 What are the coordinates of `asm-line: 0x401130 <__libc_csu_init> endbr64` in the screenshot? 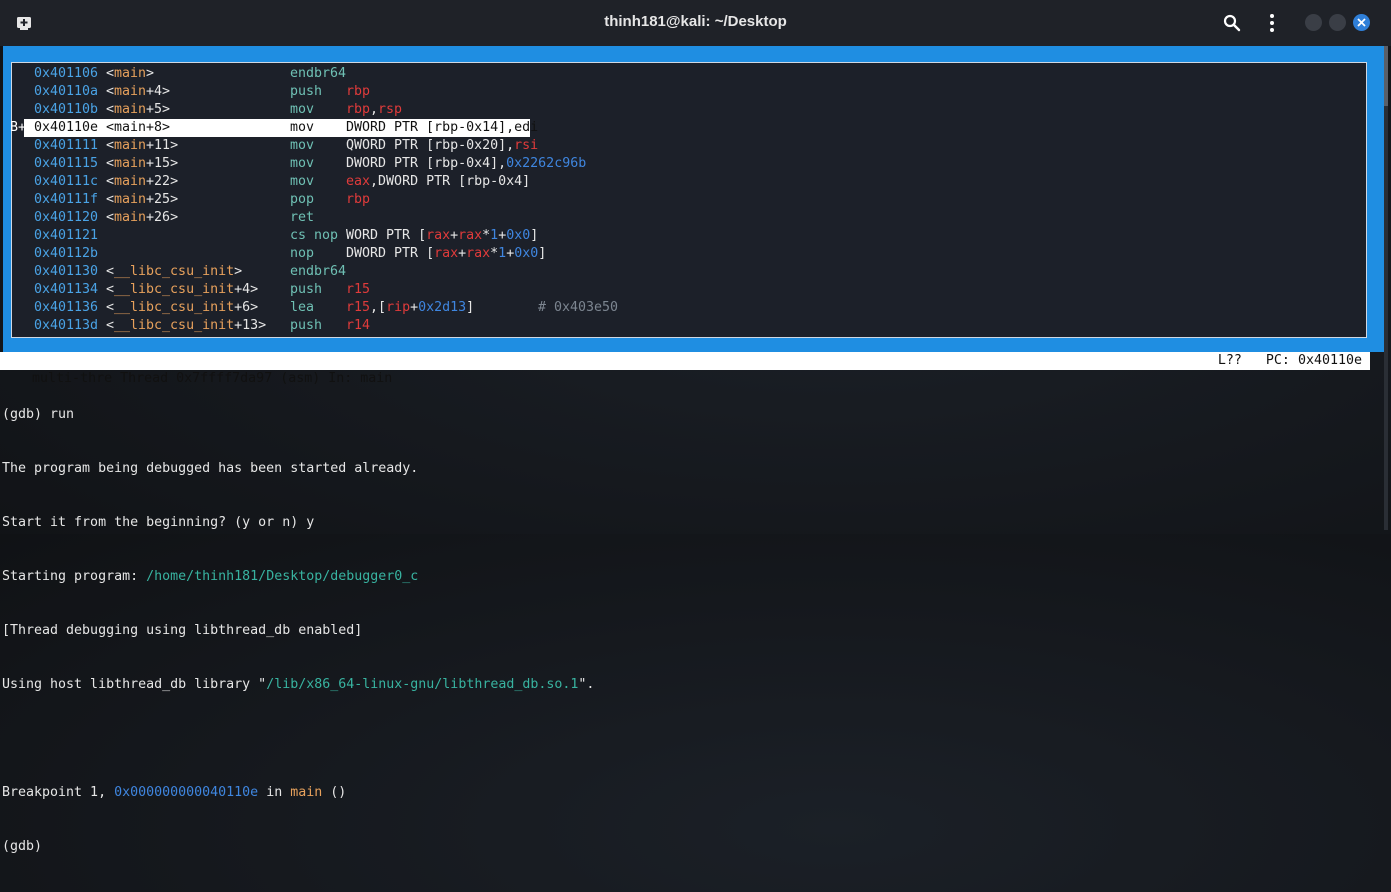 It's located at (680, 272).